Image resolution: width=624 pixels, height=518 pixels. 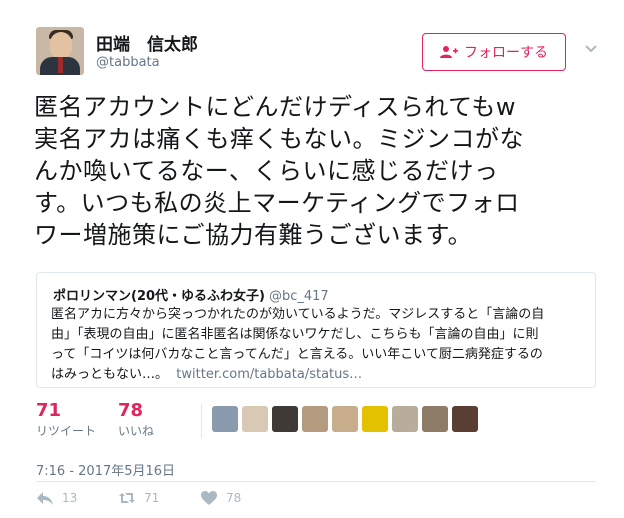 What do you see at coordinates (136, 431) in the screenshot?
I see `like-label: いいね` at bounding box center [136, 431].